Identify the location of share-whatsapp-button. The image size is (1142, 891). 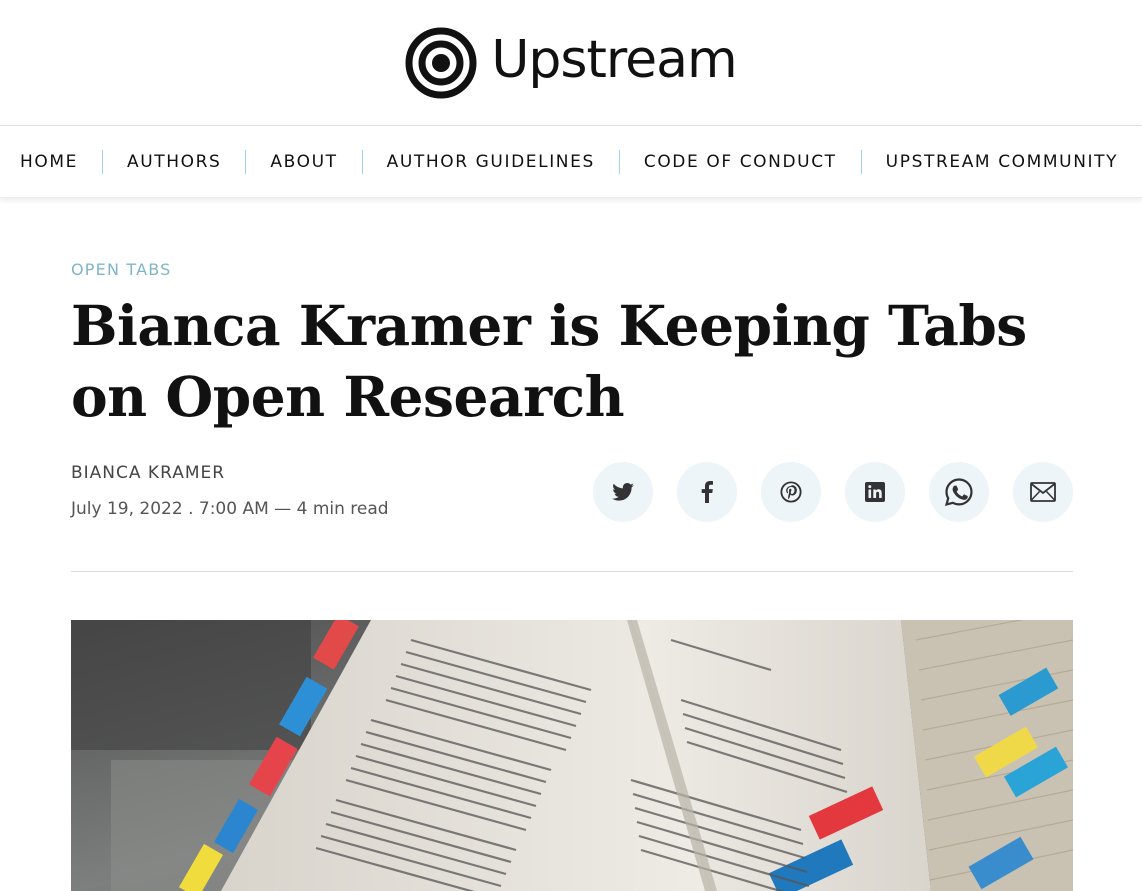
(959, 492).